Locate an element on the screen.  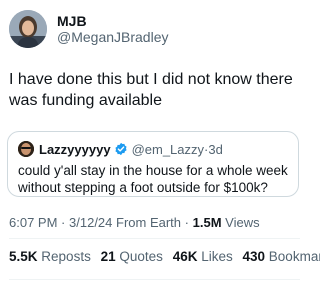
likes-count: 46K is located at coordinates (185, 256).